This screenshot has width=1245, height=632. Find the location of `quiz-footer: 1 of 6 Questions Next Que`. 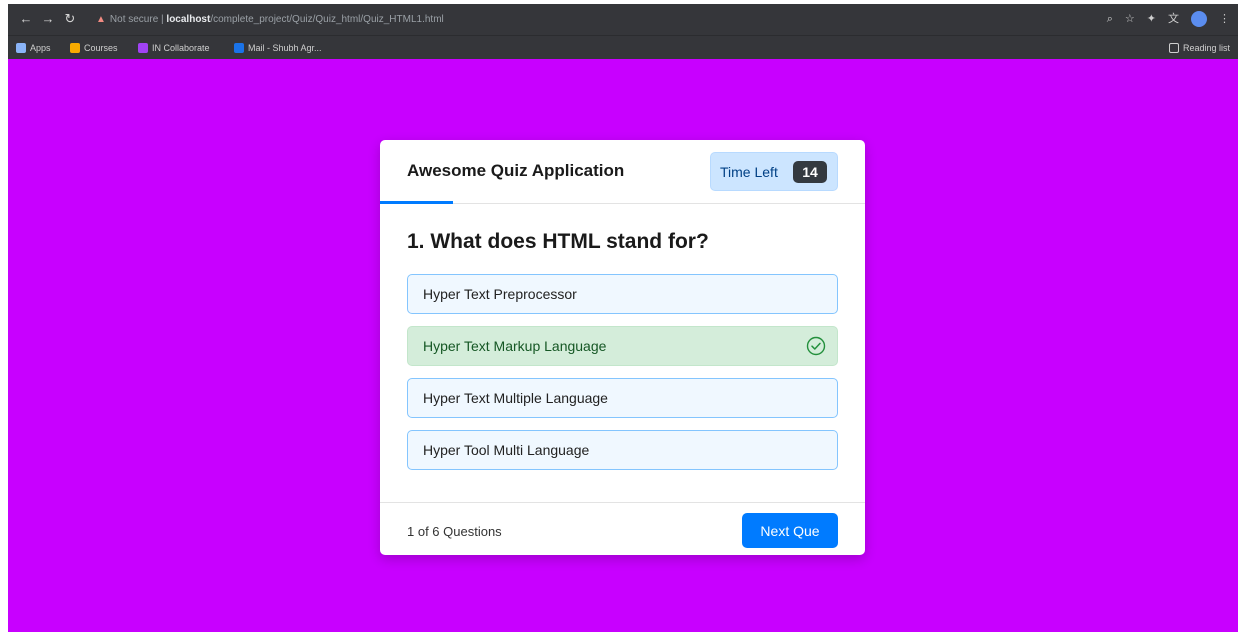

quiz-footer: 1 of 6 Questions Next Que is located at coordinates (622, 528).